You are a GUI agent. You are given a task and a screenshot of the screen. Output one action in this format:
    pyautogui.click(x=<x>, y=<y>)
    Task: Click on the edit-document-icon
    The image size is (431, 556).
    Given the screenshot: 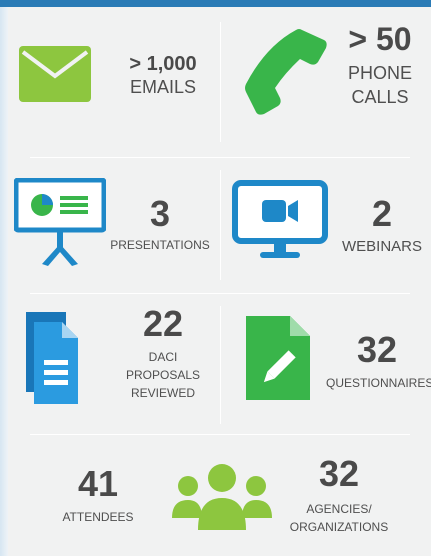 What is the action you would take?
    pyautogui.click(x=278, y=358)
    